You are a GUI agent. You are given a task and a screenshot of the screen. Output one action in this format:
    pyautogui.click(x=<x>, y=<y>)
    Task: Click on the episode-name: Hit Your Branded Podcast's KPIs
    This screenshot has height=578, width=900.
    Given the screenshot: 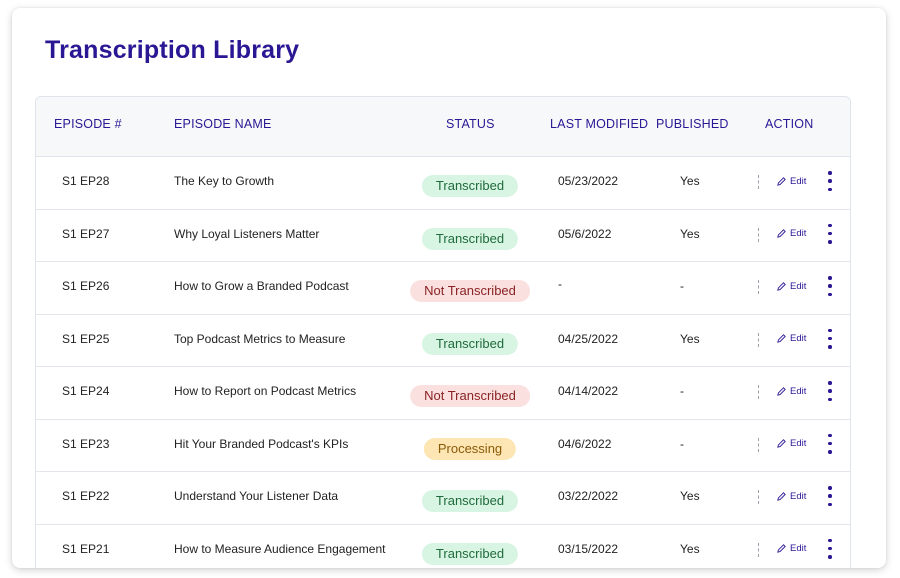 What is the action you would take?
    pyautogui.click(x=261, y=444)
    